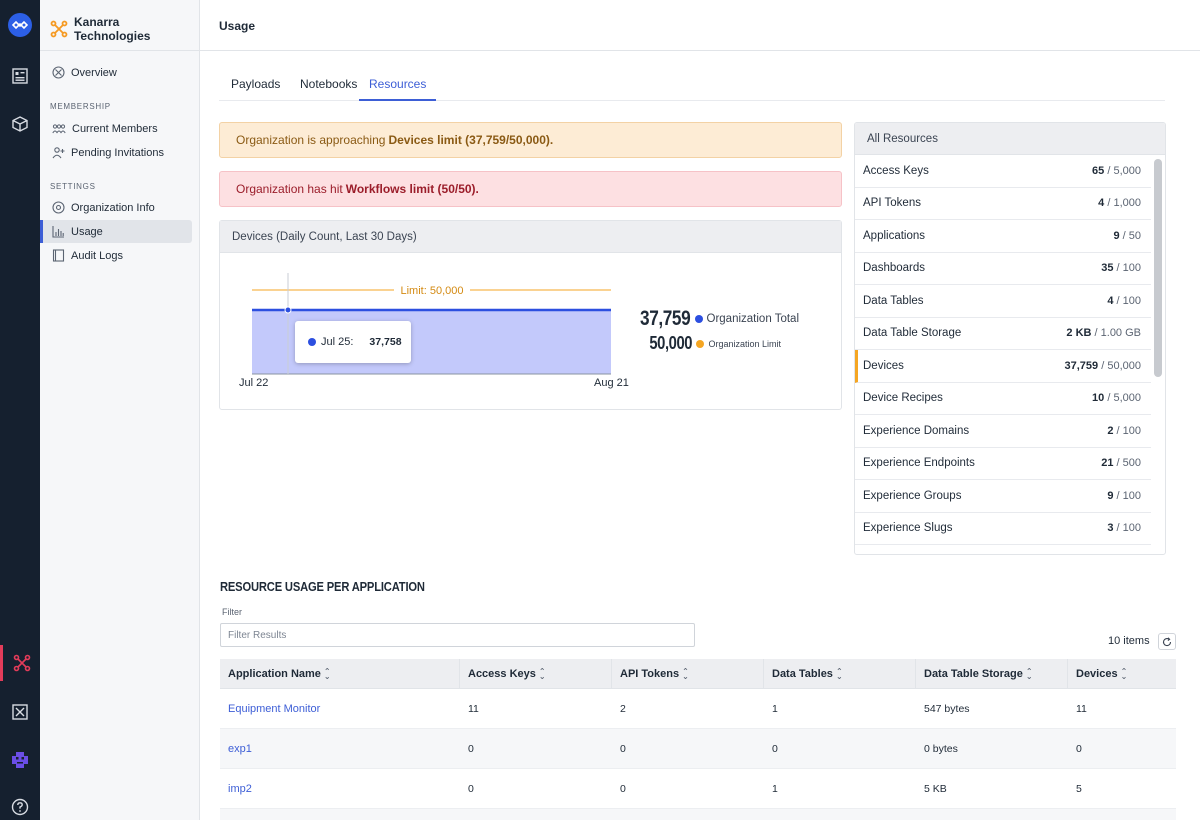  I want to click on legend-limit-label: Organization Limit, so click(744, 343).